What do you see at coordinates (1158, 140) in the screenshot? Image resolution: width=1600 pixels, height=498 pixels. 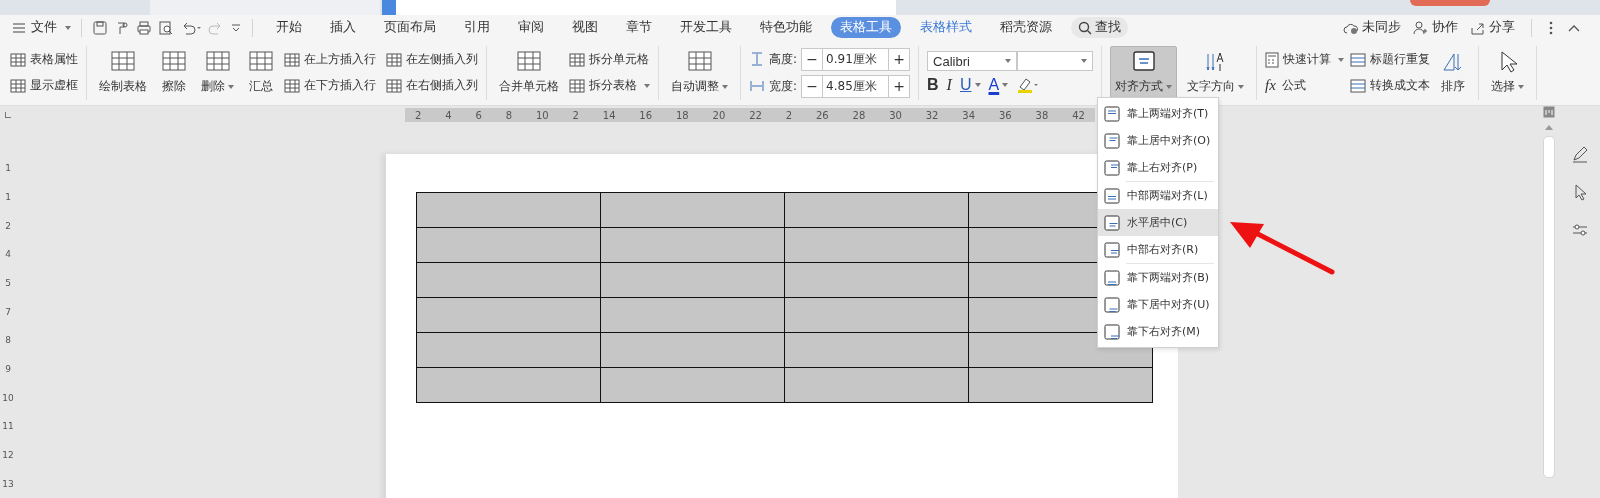 I see `menu-item: 靠上居中对齐(O)` at bounding box center [1158, 140].